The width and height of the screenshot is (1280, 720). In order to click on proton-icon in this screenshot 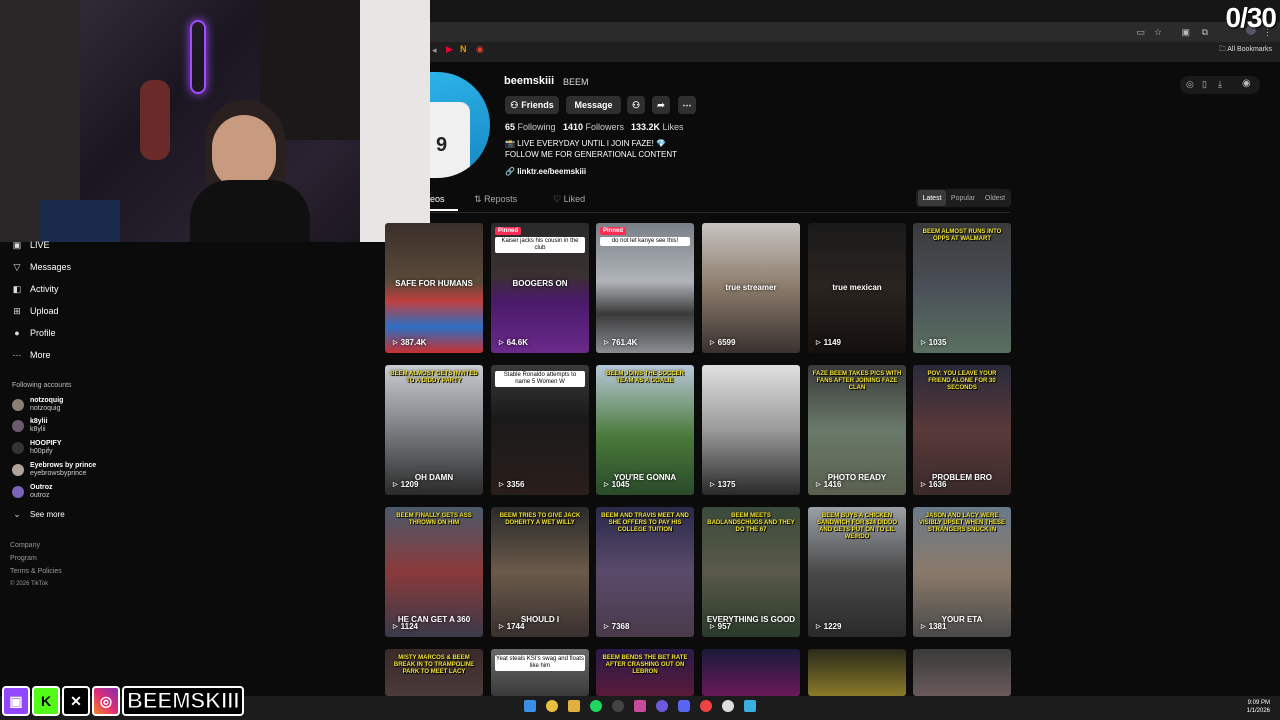, I will do `click(662, 706)`.